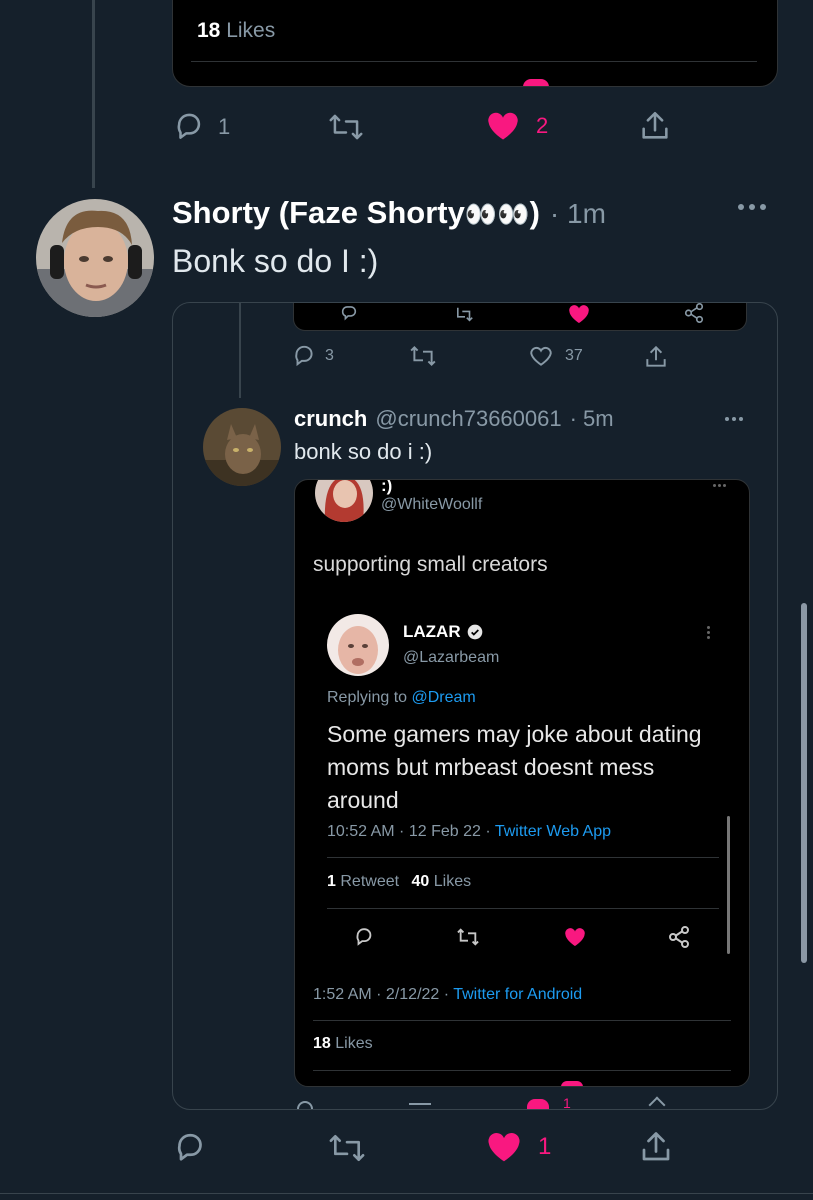 This screenshot has width=813, height=1200. I want to click on clipped-like-count: 1, so click(567, 1102).